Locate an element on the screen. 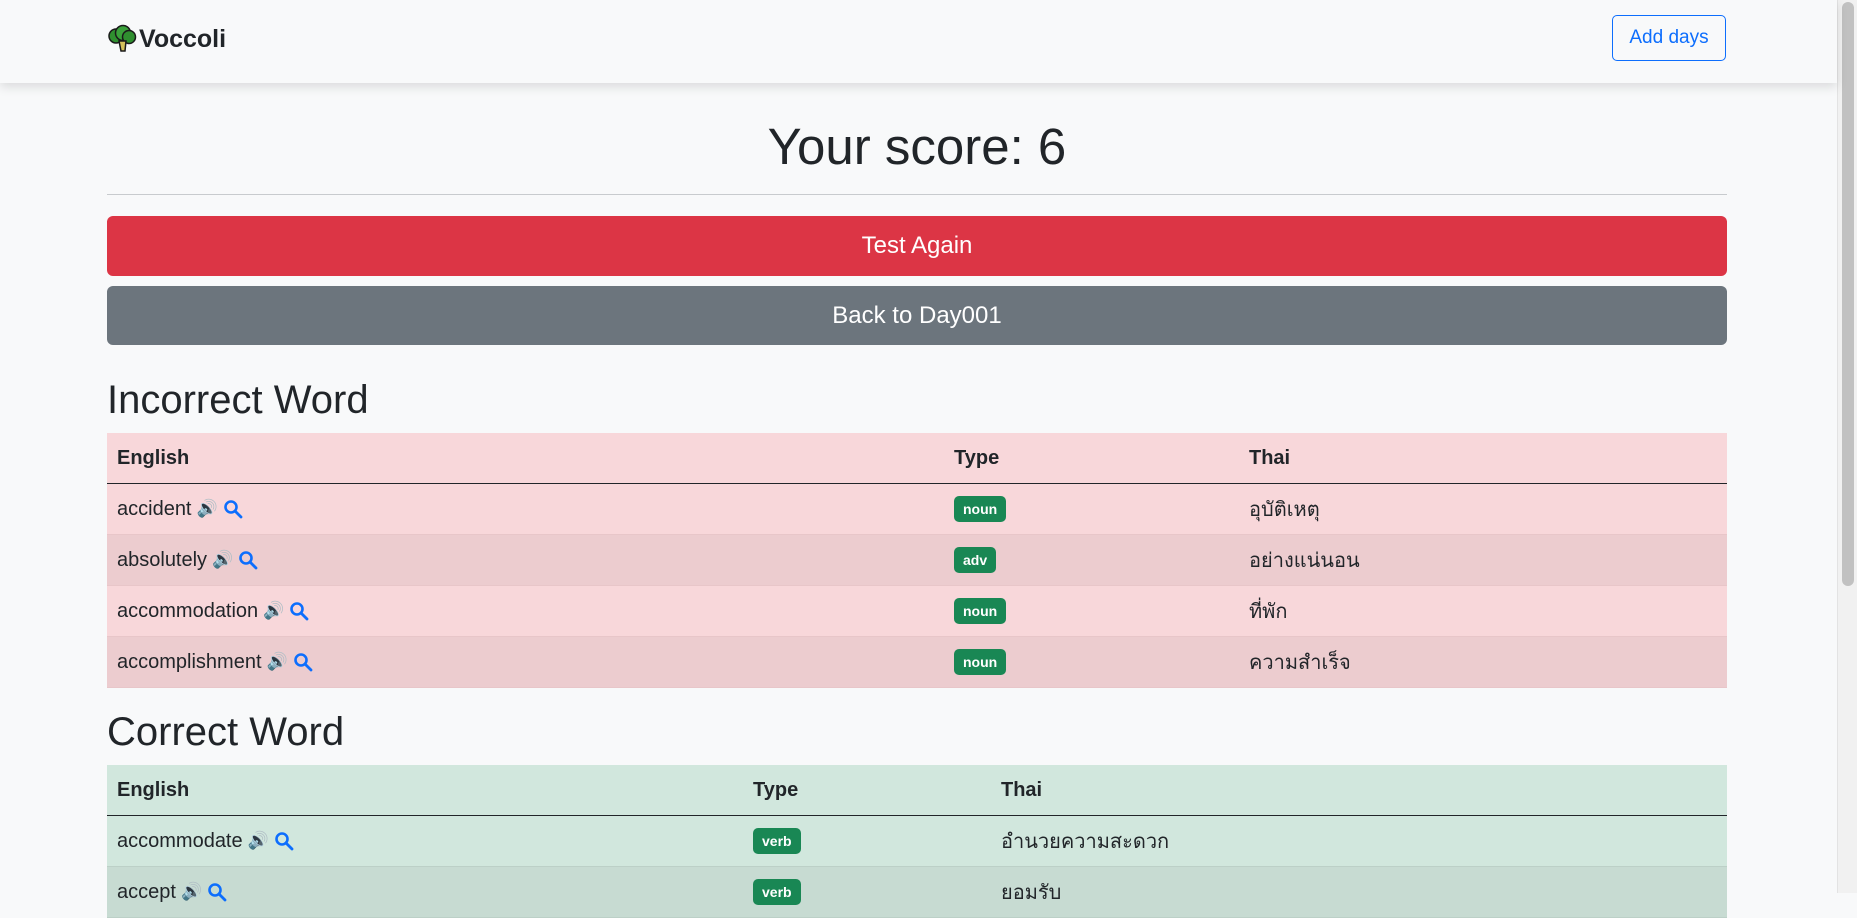 The width and height of the screenshot is (1857, 918). add-days-button: Add days is located at coordinates (1669, 38).